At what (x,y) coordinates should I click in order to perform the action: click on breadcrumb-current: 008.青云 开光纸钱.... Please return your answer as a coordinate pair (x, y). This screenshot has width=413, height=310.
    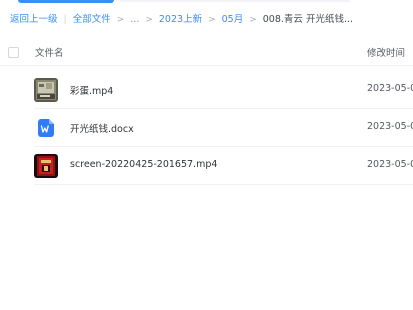
    Looking at the image, I should click on (307, 19).